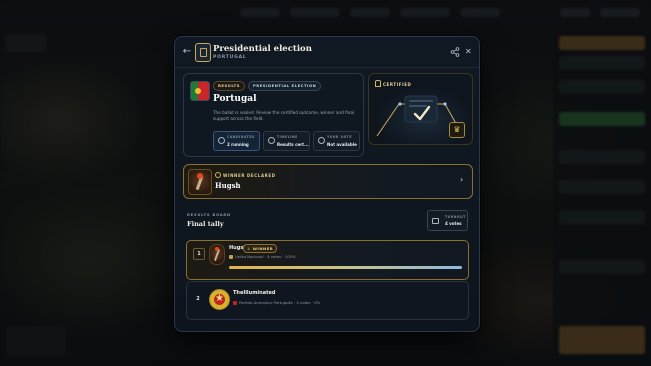  What do you see at coordinates (271, 140) in the screenshot?
I see `clock-icon` at bounding box center [271, 140].